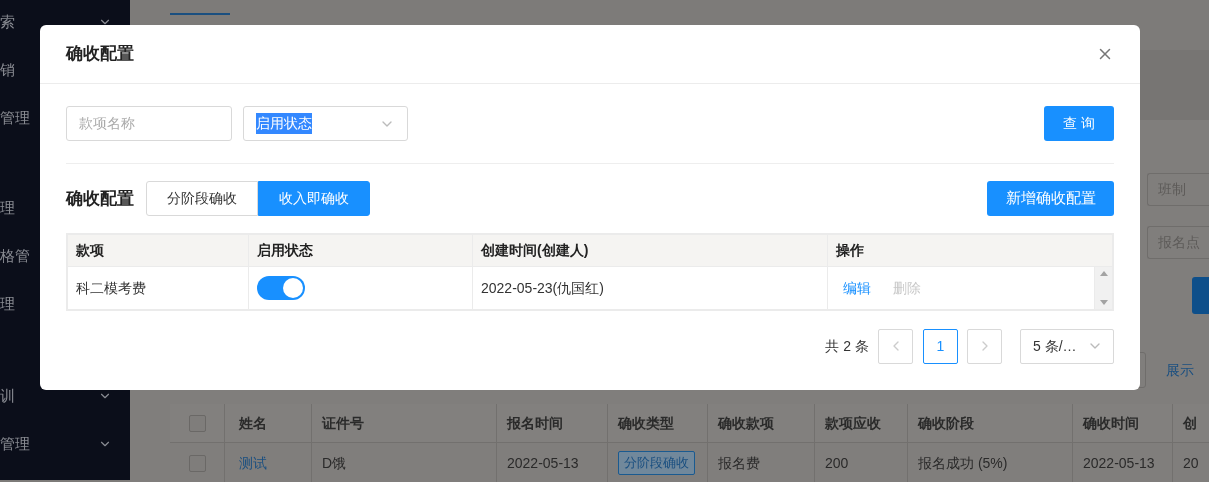 The image size is (1209, 482). What do you see at coordinates (334, 463) in the screenshot?
I see `table-cell-text: D饿` at bounding box center [334, 463].